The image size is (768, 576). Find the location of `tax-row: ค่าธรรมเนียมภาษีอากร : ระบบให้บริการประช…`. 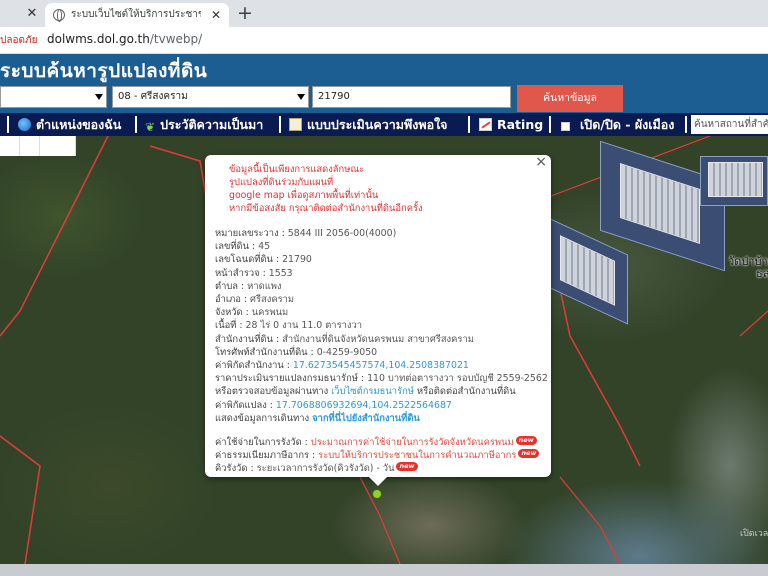

tax-row: ค่าธรรมเนียมภาษีอากร : ระบบให้บริการประช… is located at coordinates (378, 455).